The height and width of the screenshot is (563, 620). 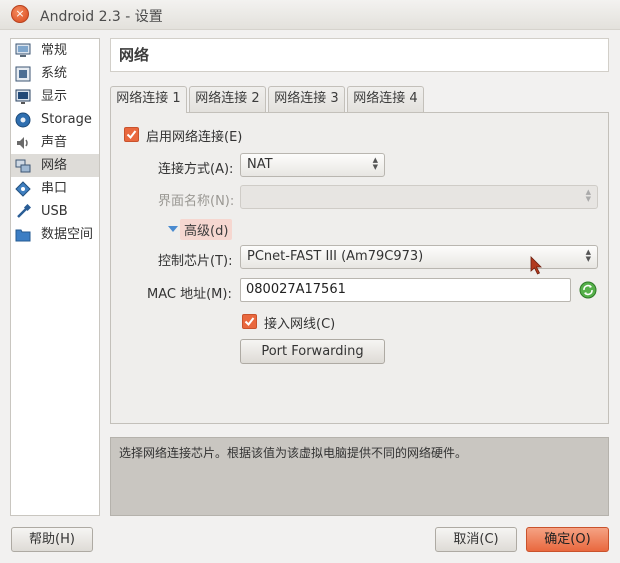 I want to click on sidebar-item-label: Storage, so click(x=66, y=119).